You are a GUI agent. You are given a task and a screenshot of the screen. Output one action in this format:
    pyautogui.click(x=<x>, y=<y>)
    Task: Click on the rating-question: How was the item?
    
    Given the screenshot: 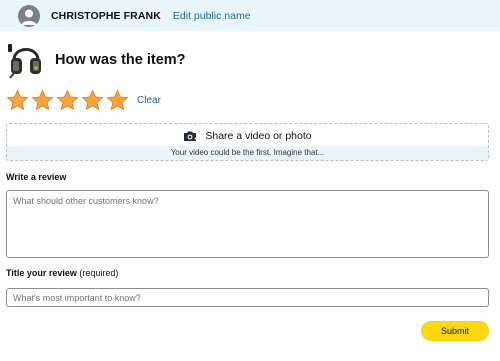 What is the action you would take?
    pyautogui.click(x=120, y=60)
    